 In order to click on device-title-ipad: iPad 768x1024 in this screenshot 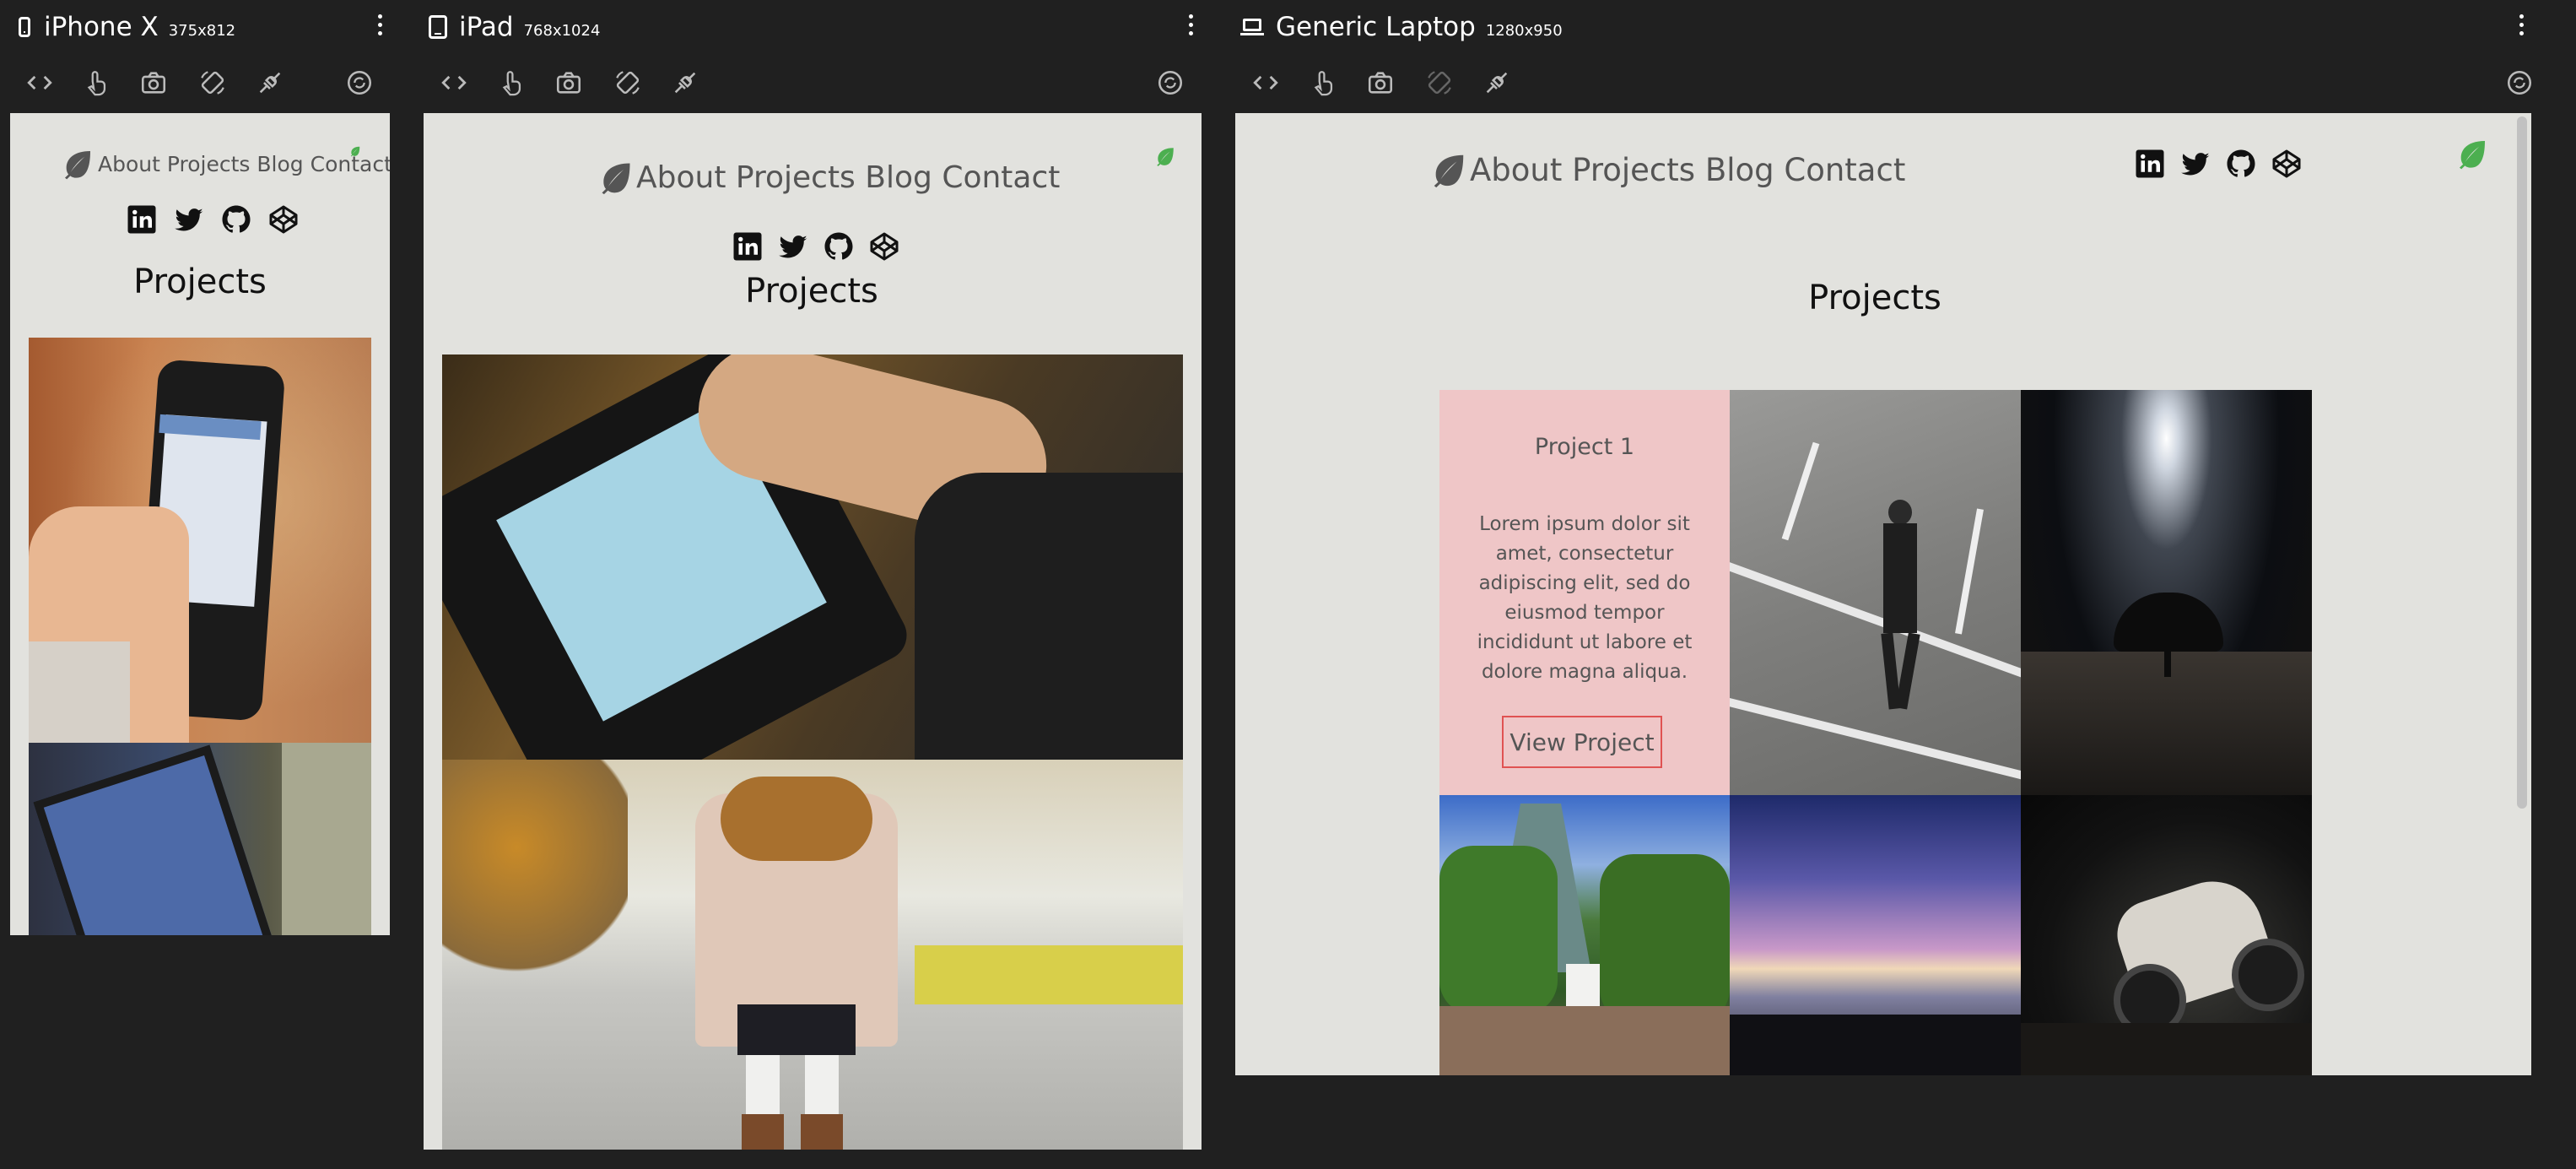, I will do `click(514, 27)`.